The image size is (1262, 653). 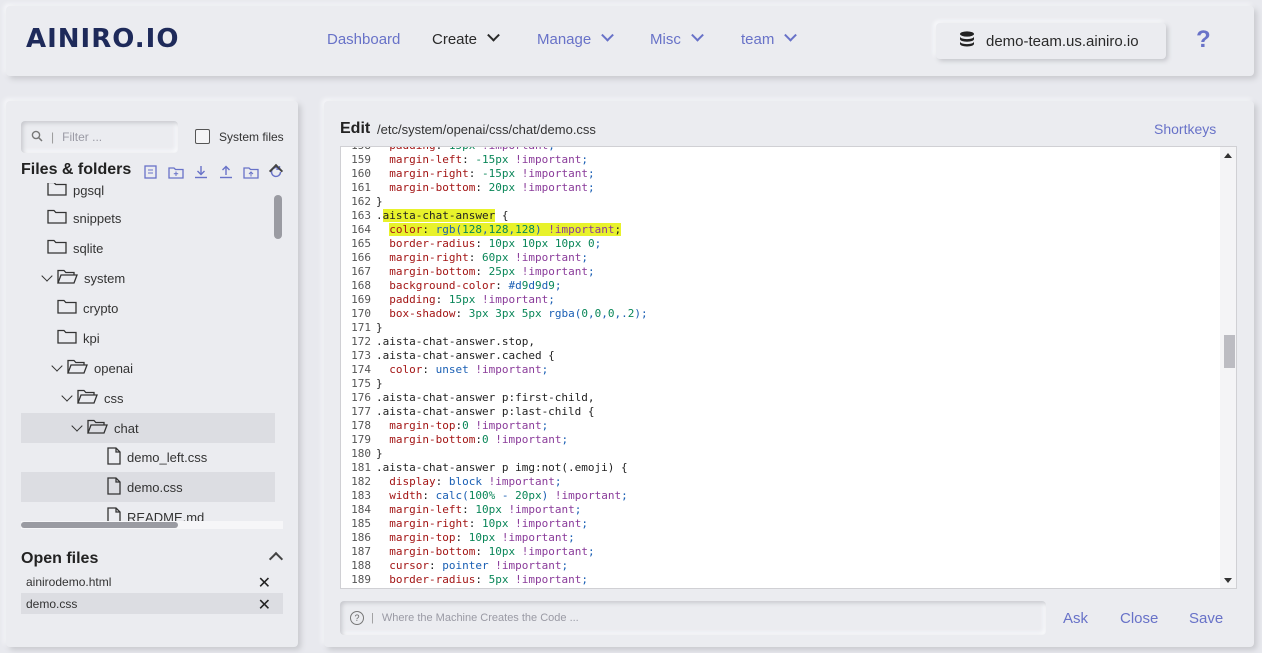 What do you see at coordinates (1075, 618) in the screenshot?
I see `ask-button: Ask` at bounding box center [1075, 618].